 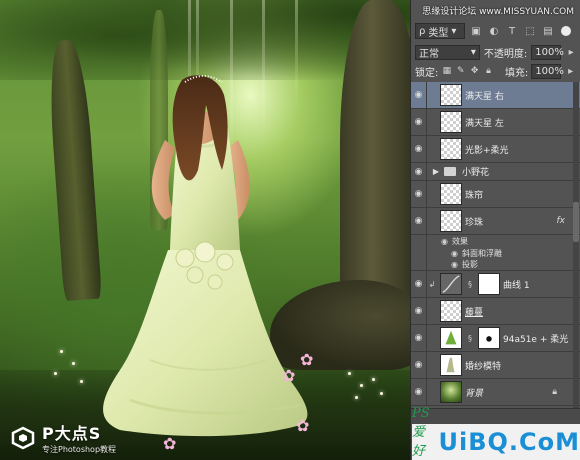 What do you see at coordinates (576, 222) in the screenshot?
I see `scrollbar-thumb` at bounding box center [576, 222].